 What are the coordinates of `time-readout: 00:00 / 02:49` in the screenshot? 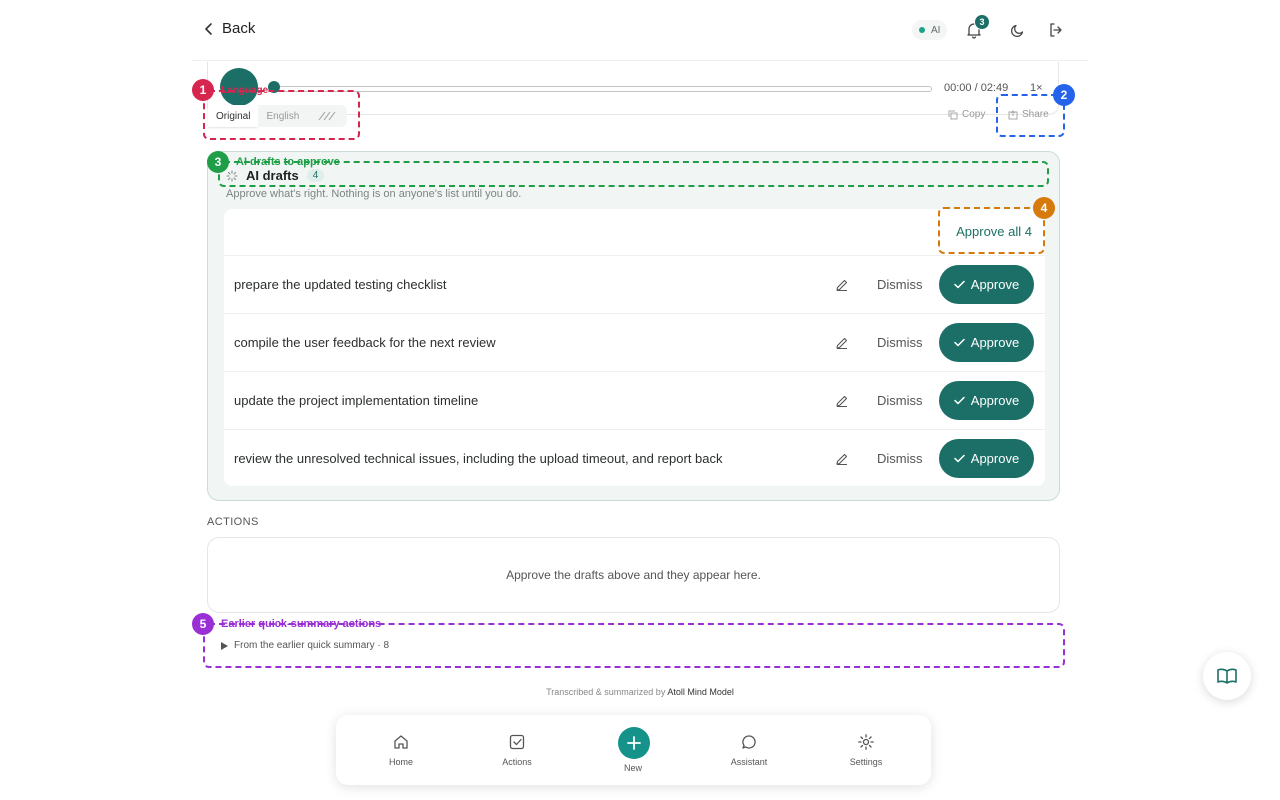 It's located at (976, 88).